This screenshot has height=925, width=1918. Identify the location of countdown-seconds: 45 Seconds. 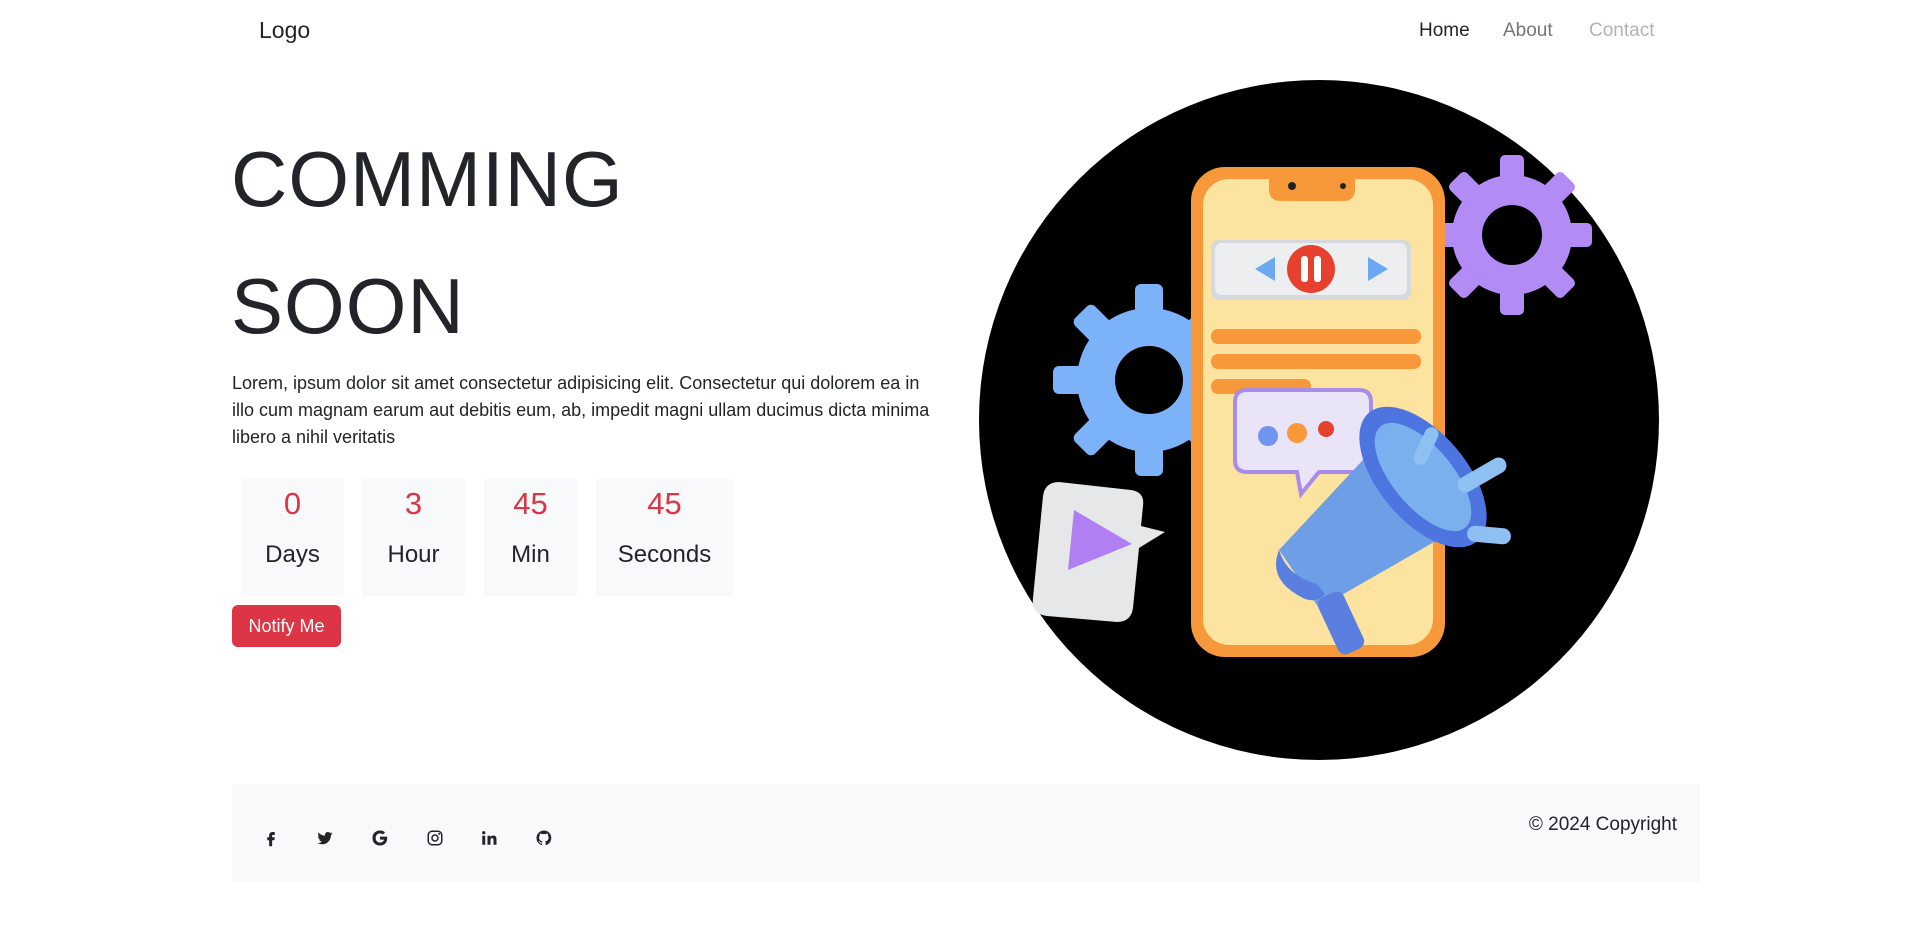
(664, 537).